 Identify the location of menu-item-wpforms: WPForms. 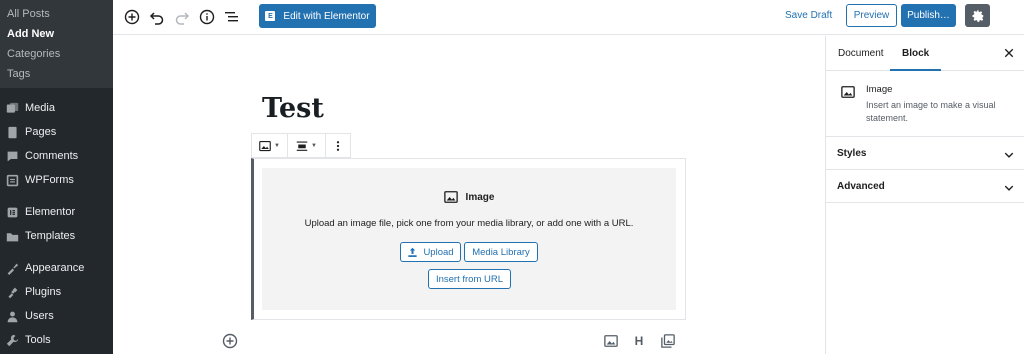
(56, 180).